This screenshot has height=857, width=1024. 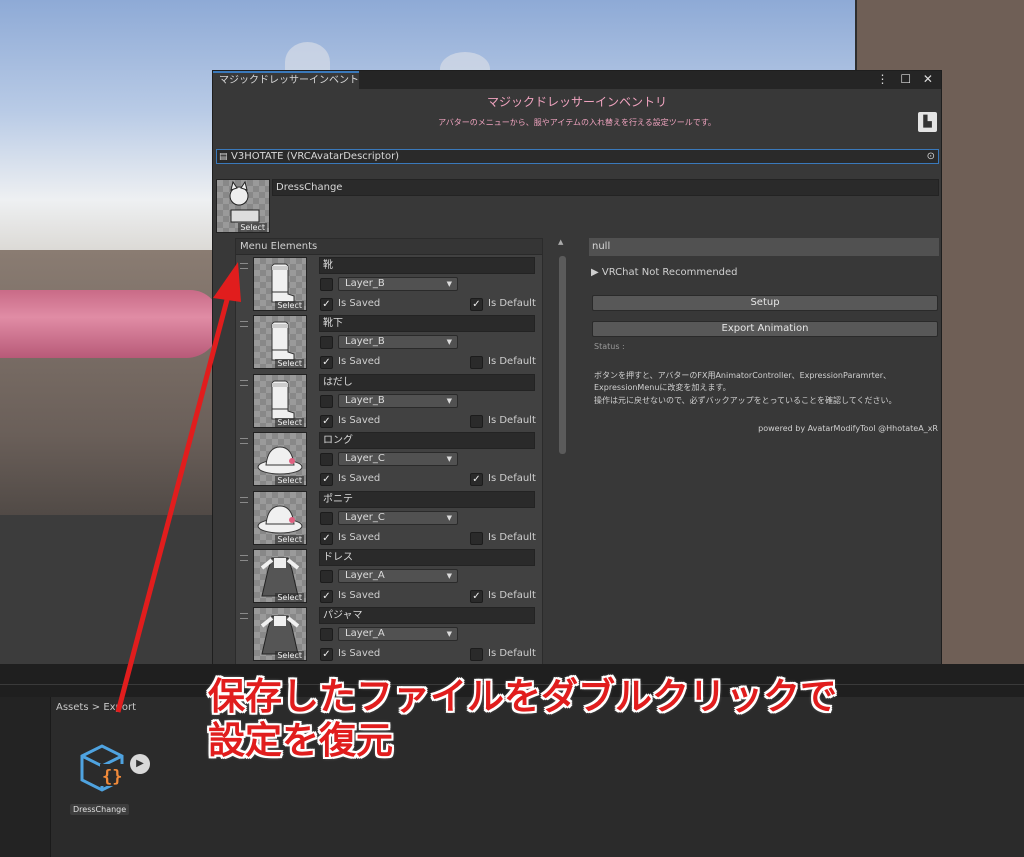 What do you see at coordinates (100, 809) in the screenshot?
I see `asset-label: DressChange` at bounding box center [100, 809].